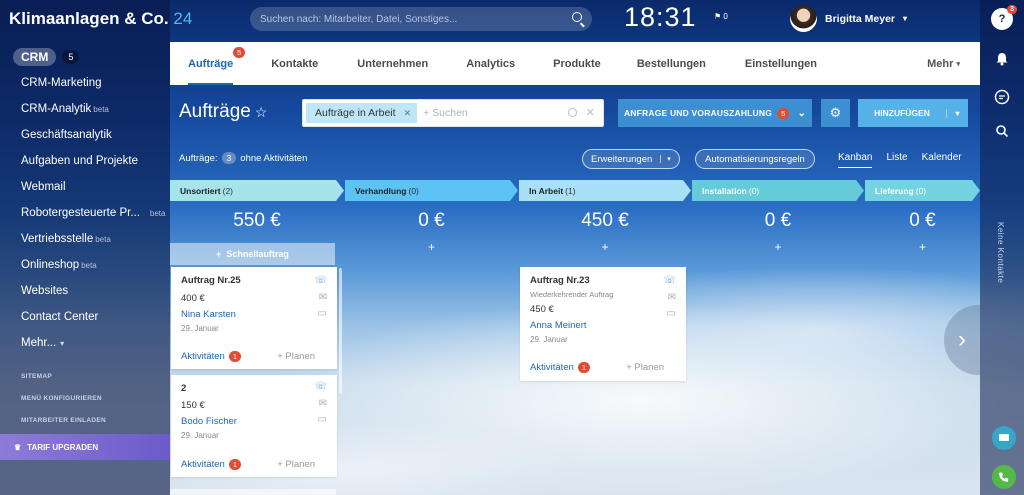 The height and width of the screenshot is (495, 1024). Describe the element at coordinates (896, 160) in the screenshot. I see `view-list: Liste` at that location.